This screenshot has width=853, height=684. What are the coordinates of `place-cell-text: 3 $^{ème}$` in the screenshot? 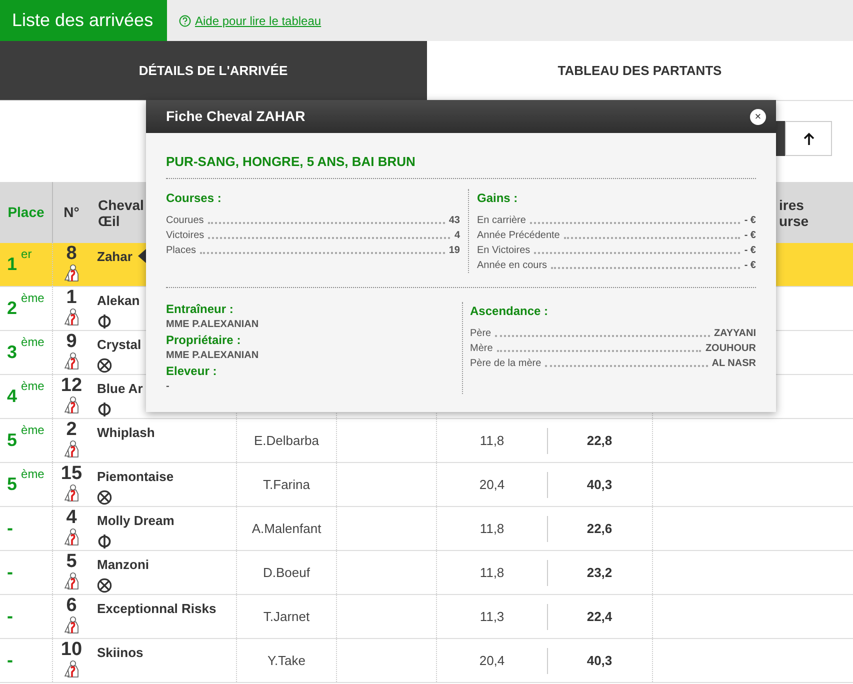 It's located at (25, 351).